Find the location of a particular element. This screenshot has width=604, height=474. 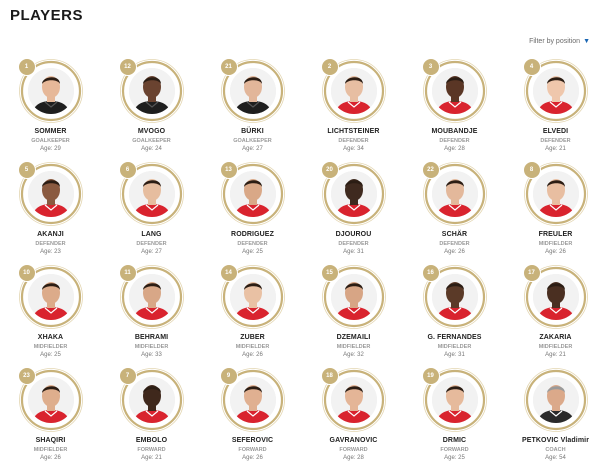

player-card: 15 DZEMAILI MIDFIELDER Age: 32 is located at coordinates (353, 315).